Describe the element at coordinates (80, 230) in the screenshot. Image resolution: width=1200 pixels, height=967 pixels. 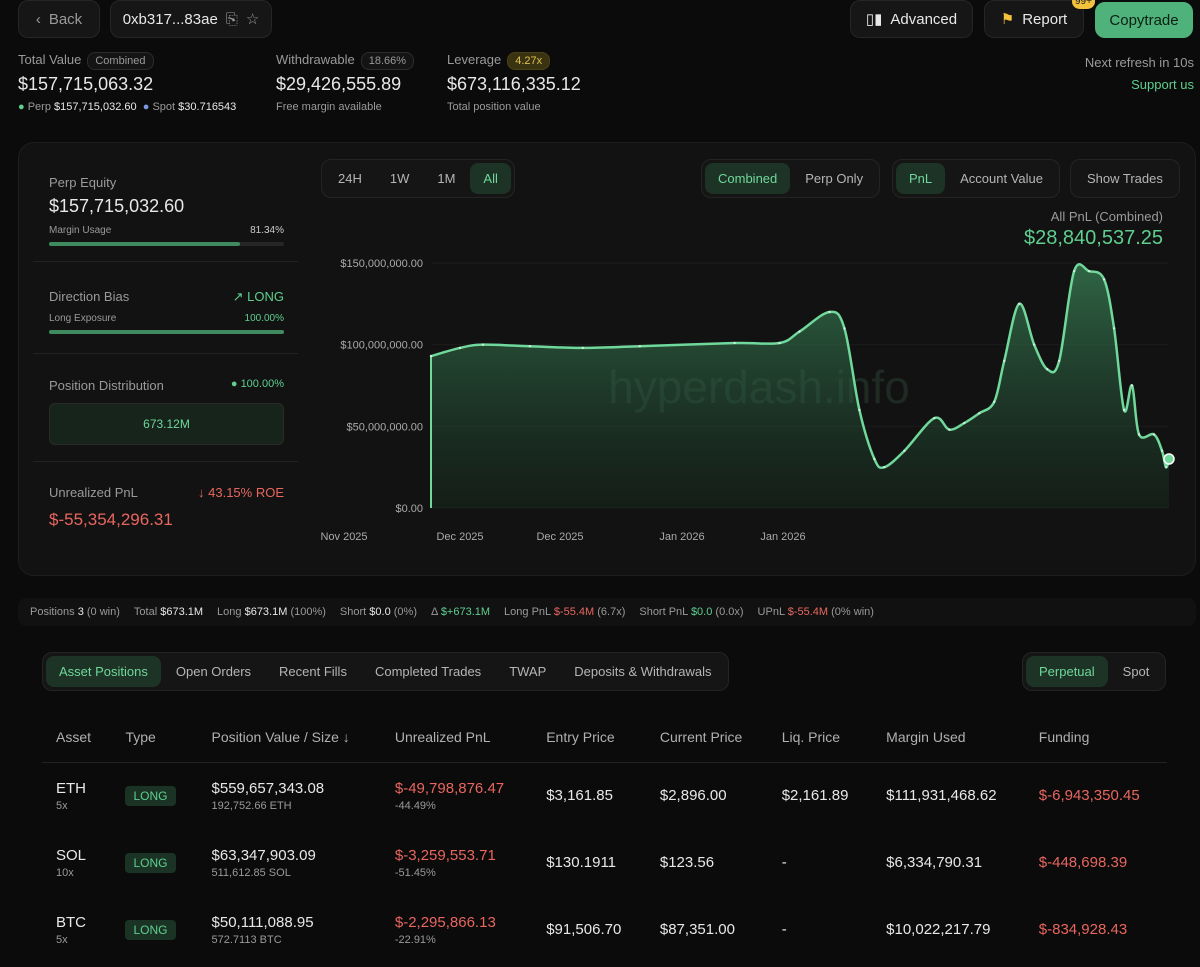
I see `margin-label: Margin Usage` at that location.